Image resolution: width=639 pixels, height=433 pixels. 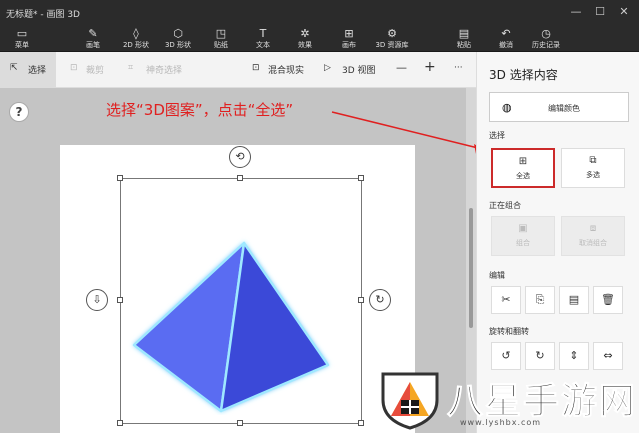 I want to click on history-button: ◷ 历史记录, so click(x=546, y=39).